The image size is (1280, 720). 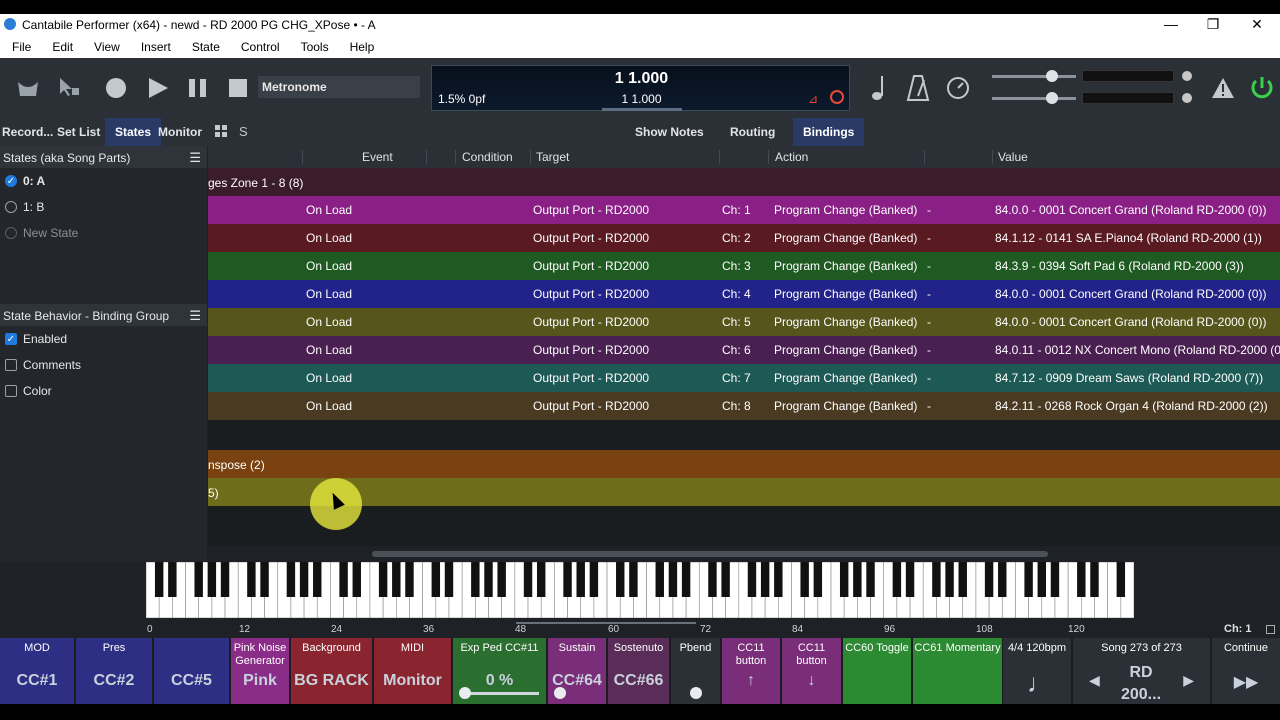 What do you see at coordinates (221, 132) in the screenshot?
I see `grid-view-icon` at bounding box center [221, 132].